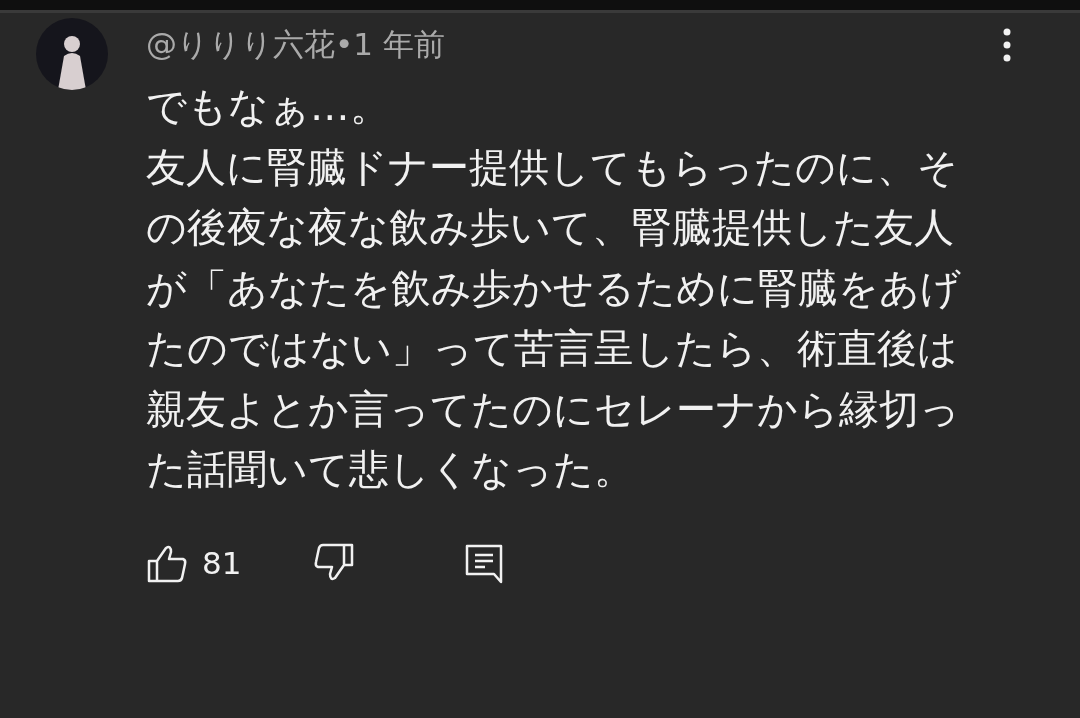 Image resolution: width=1080 pixels, height=718 pixels. What do you see at coordinates (222, 562) in the screenshot?
I see `like-count: 81` at bounding box center [222, 562].